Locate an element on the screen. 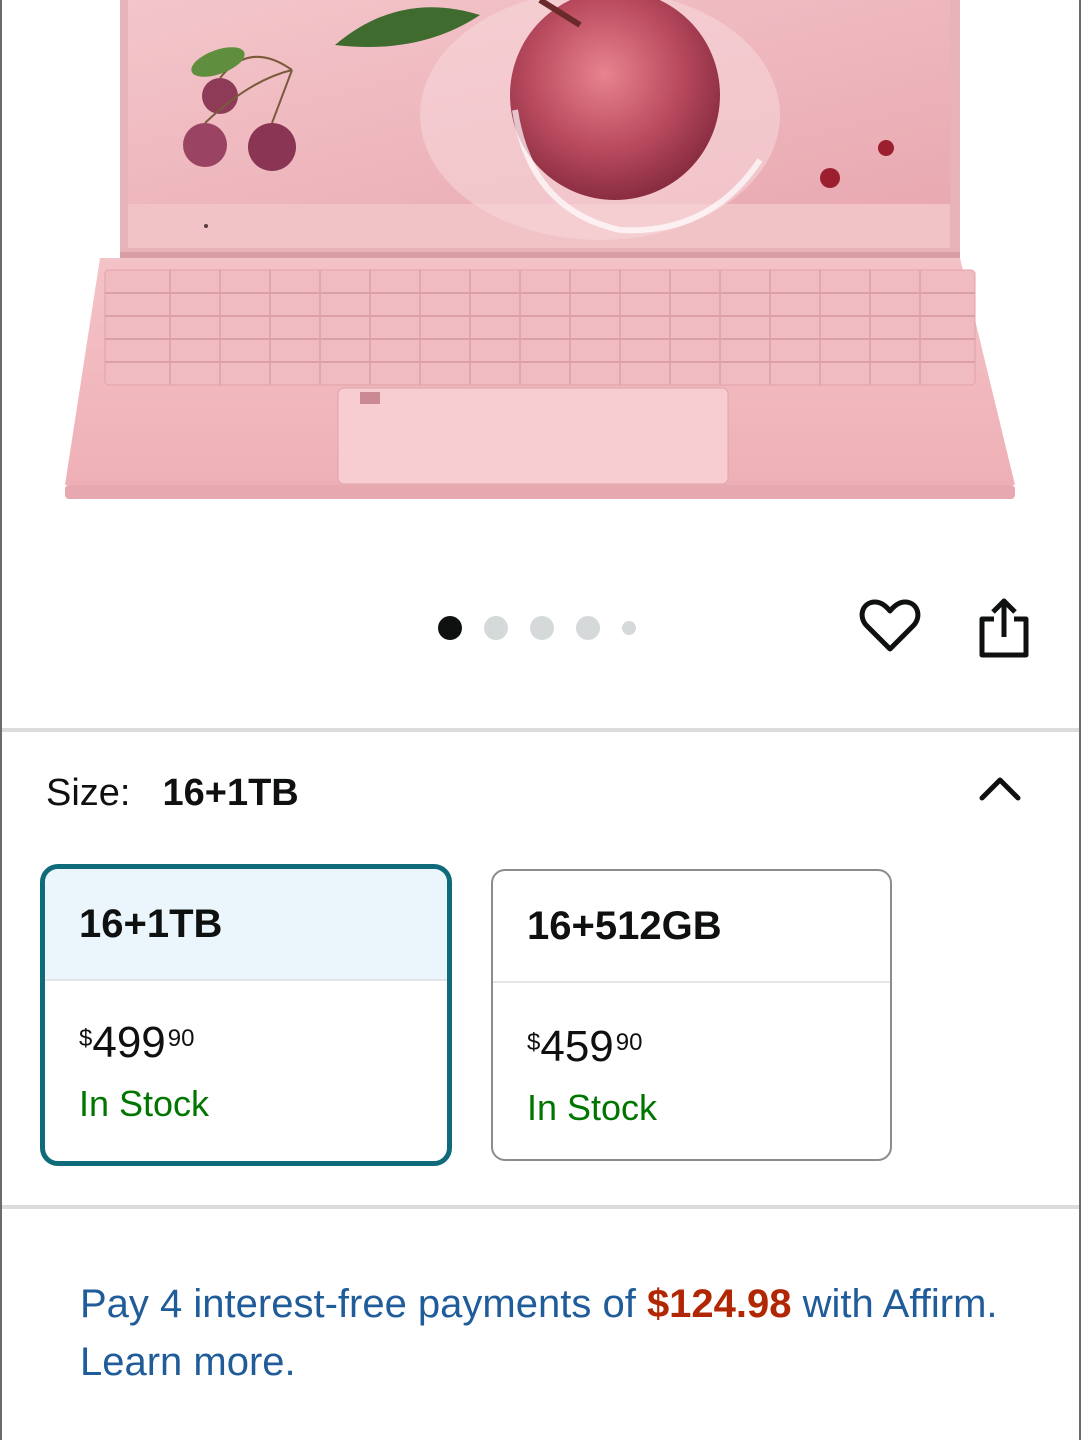 This screenshot has height=1440, width=1081. price-whole: 459 is located at coordinates (577, 1046).